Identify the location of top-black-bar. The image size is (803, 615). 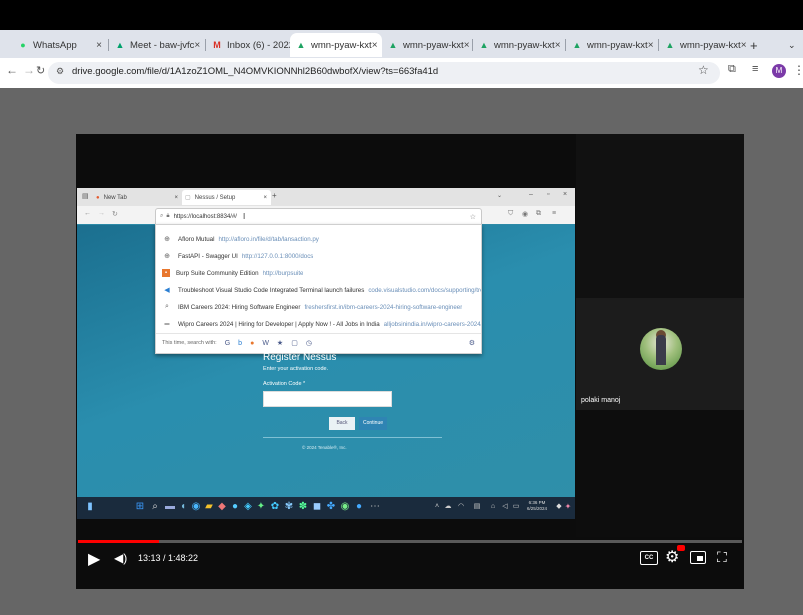
(401, 15).